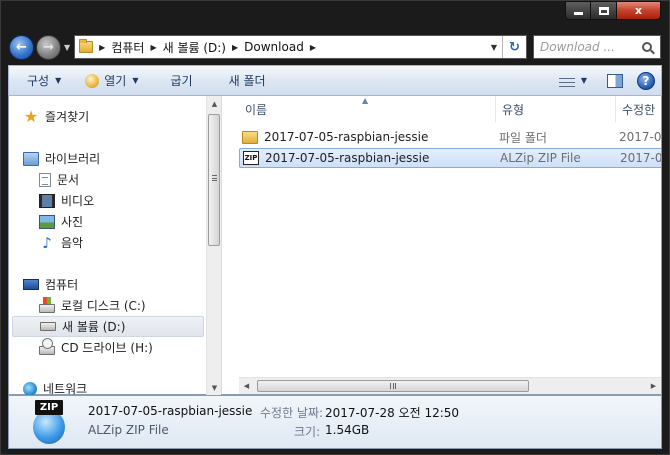 Image resolution: width=670 pixels, height=455 pixels. I want to click on windows-drive-icon, so click(47, 305).